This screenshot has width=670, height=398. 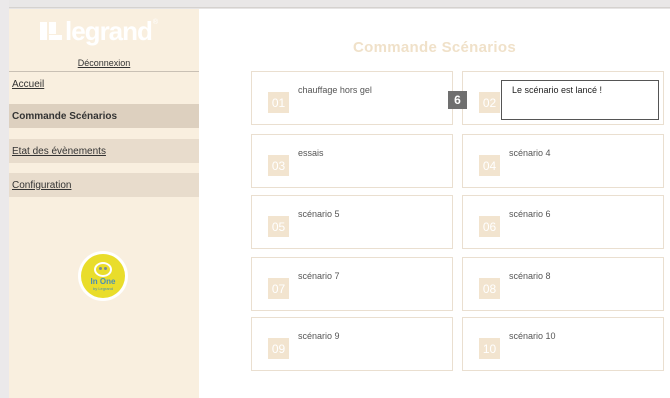 I want to click on scenario-tile-06: 06 scénario 6, so click(x=563, y=222).